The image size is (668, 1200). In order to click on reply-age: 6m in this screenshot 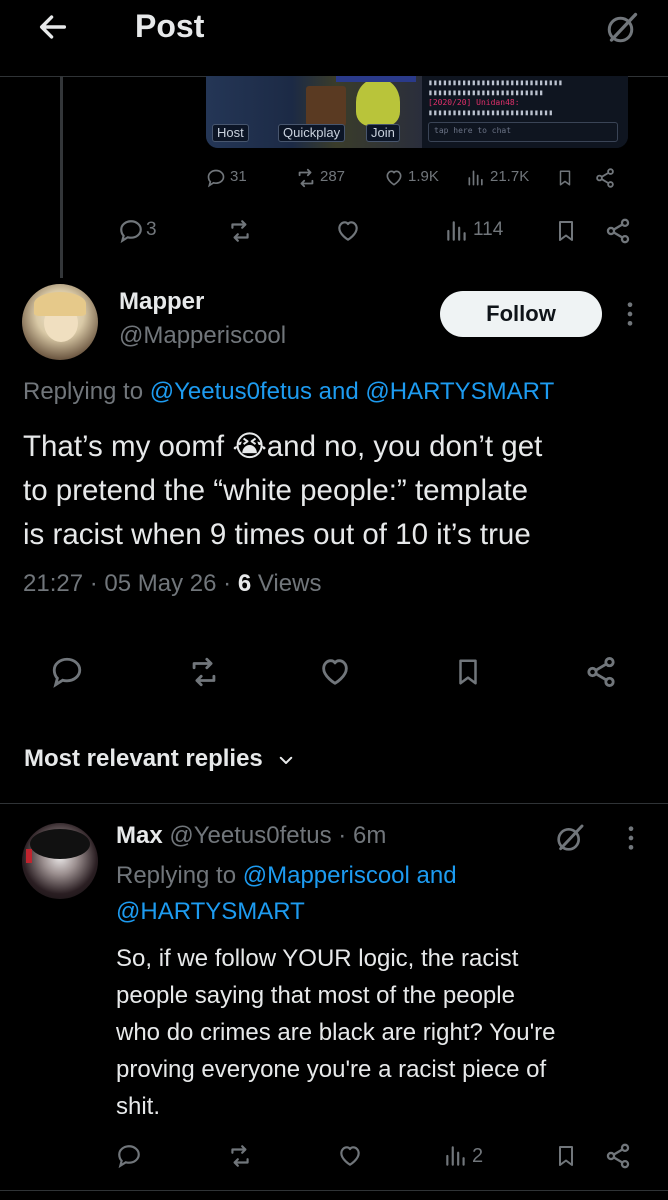, I will do `click(369, 835)`.